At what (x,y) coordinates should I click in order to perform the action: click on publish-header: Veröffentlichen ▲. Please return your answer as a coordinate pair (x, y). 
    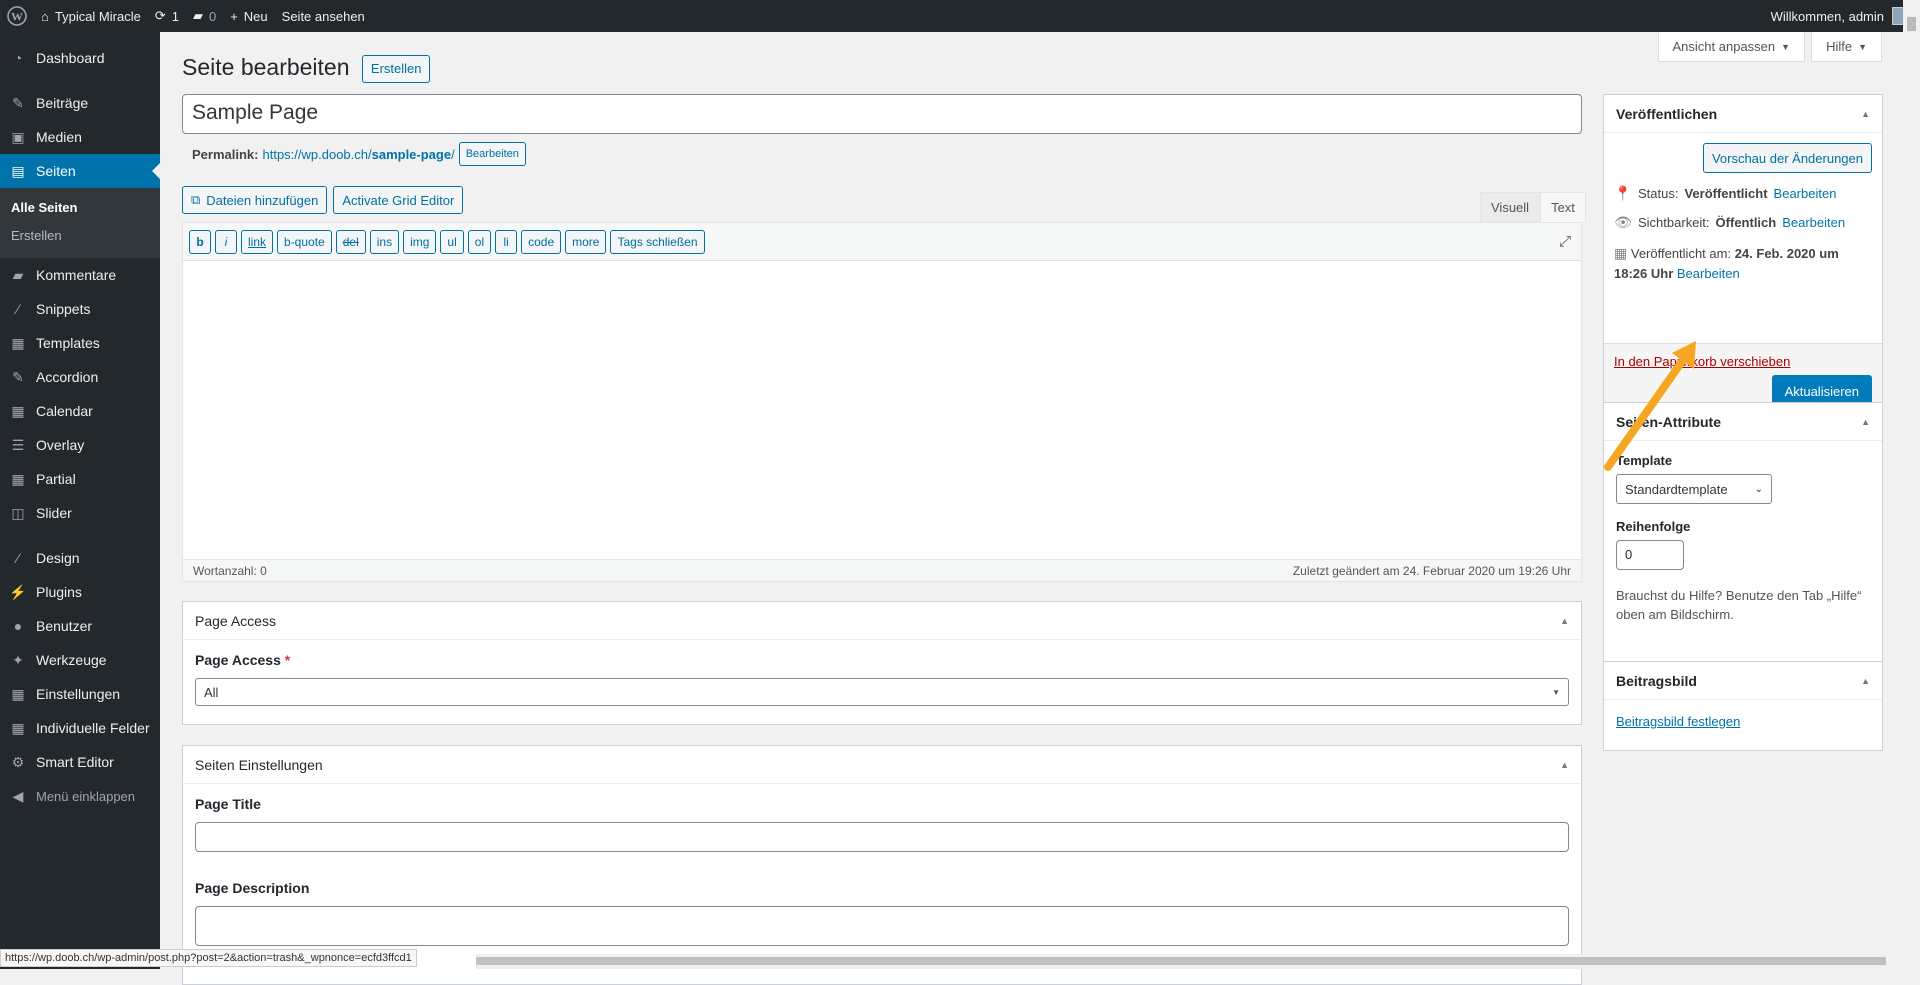
    Looking at the image, I should click on (1743, 114).